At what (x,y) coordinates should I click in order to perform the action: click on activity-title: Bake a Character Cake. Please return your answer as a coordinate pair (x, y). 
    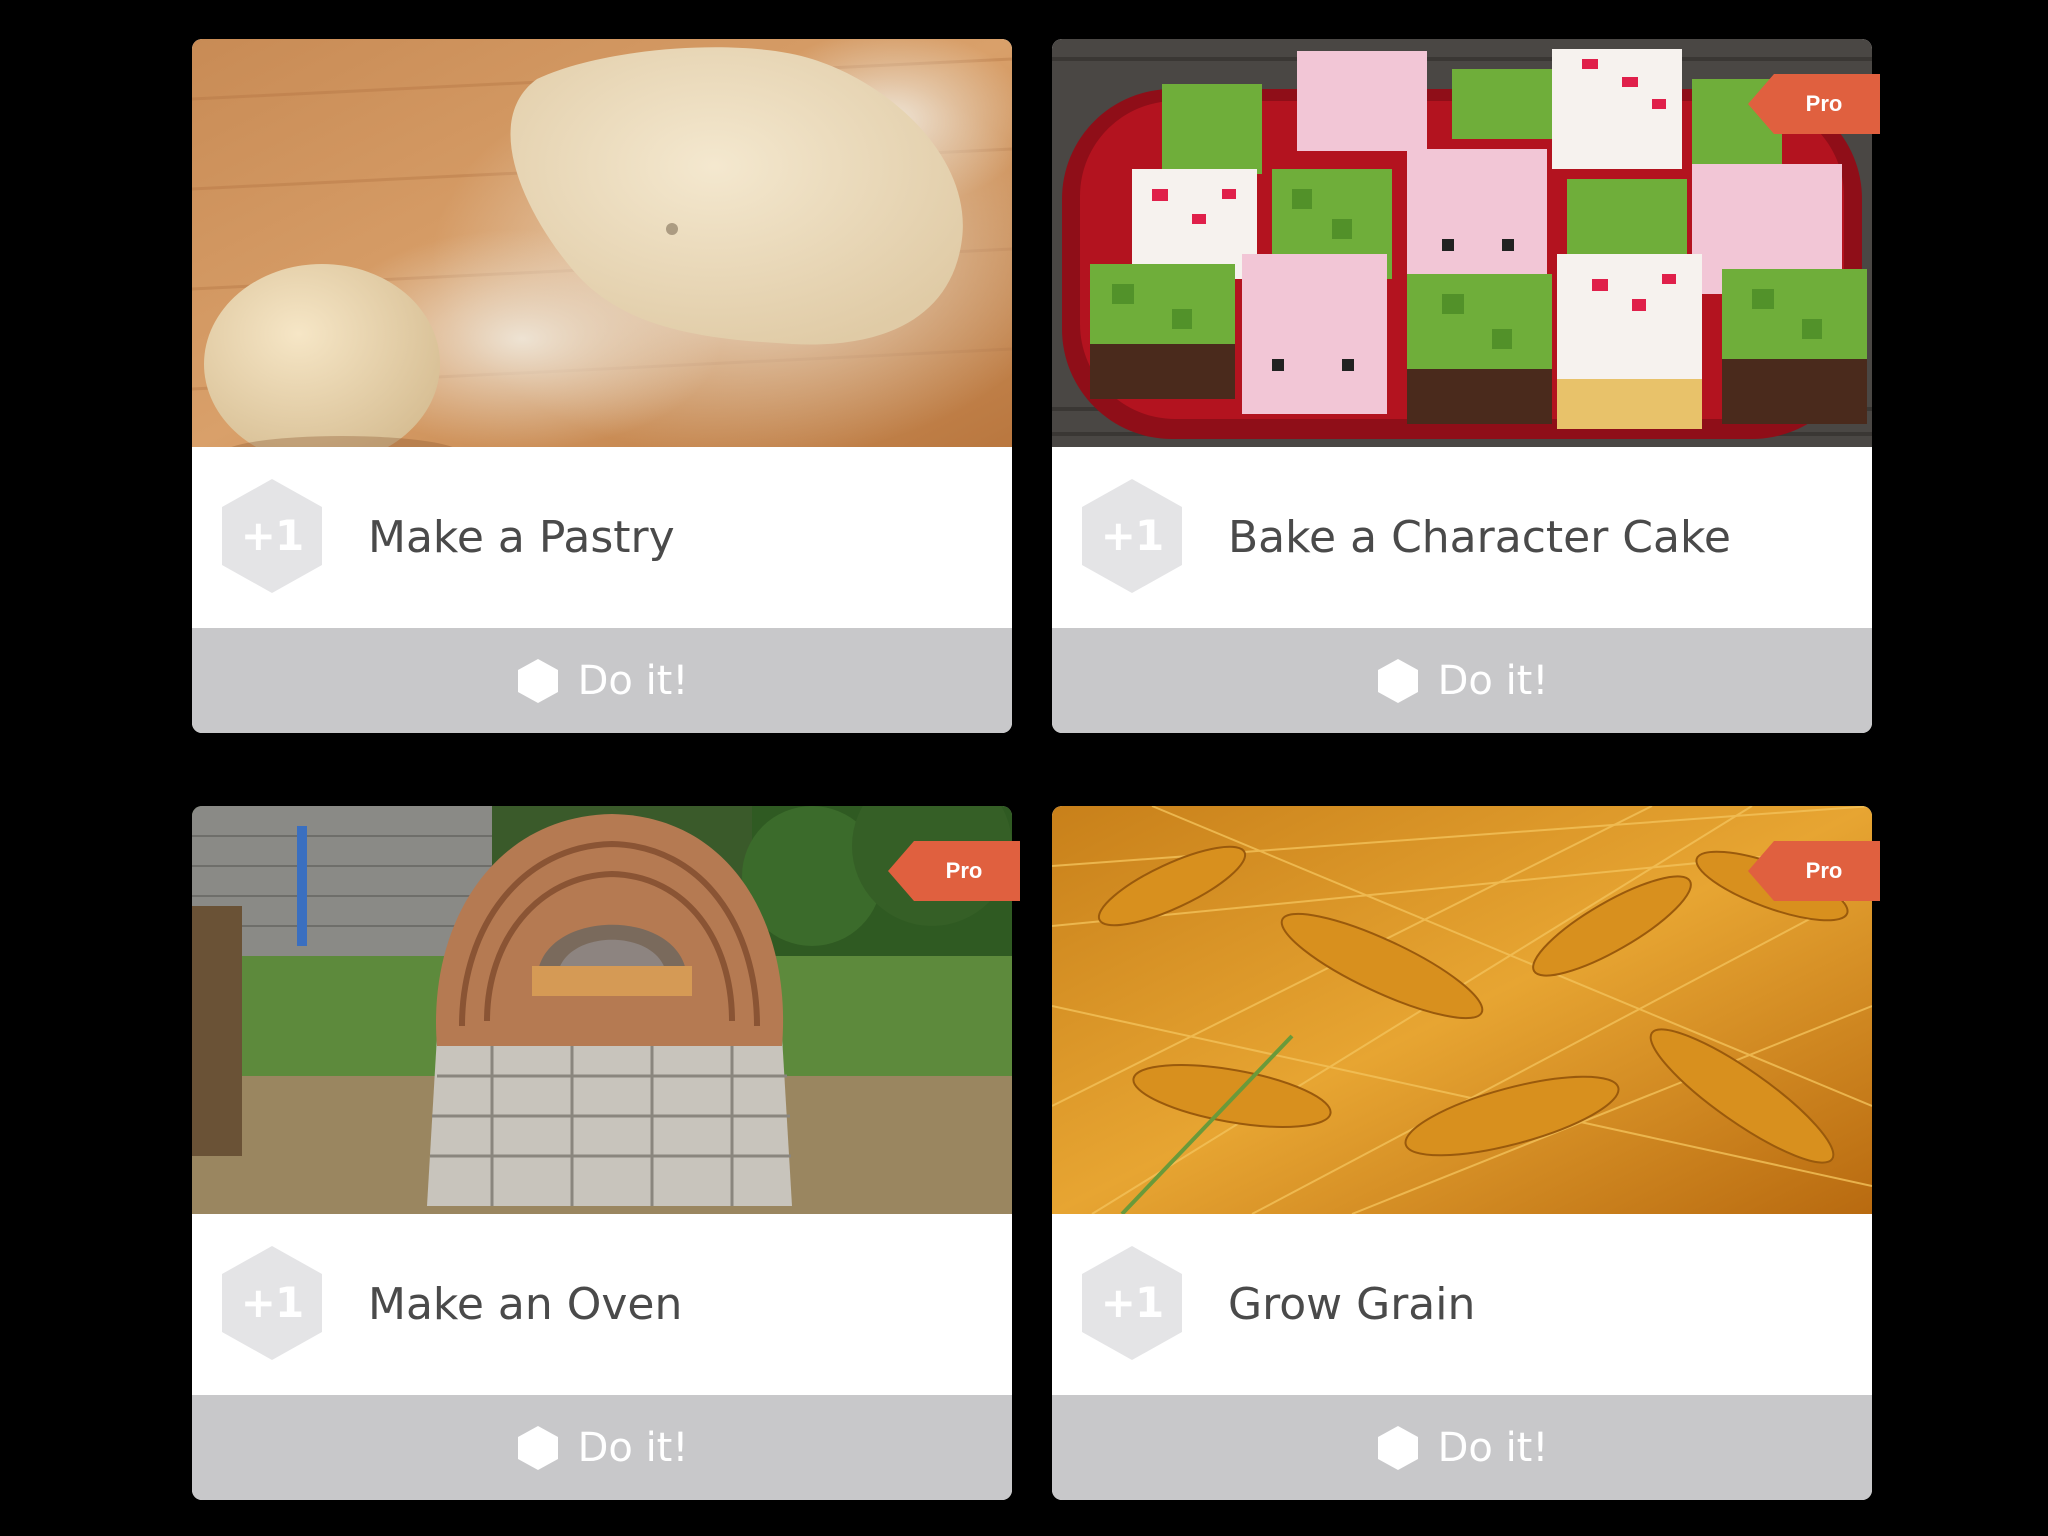
    Looking at the image, I should click on (1479, 537).